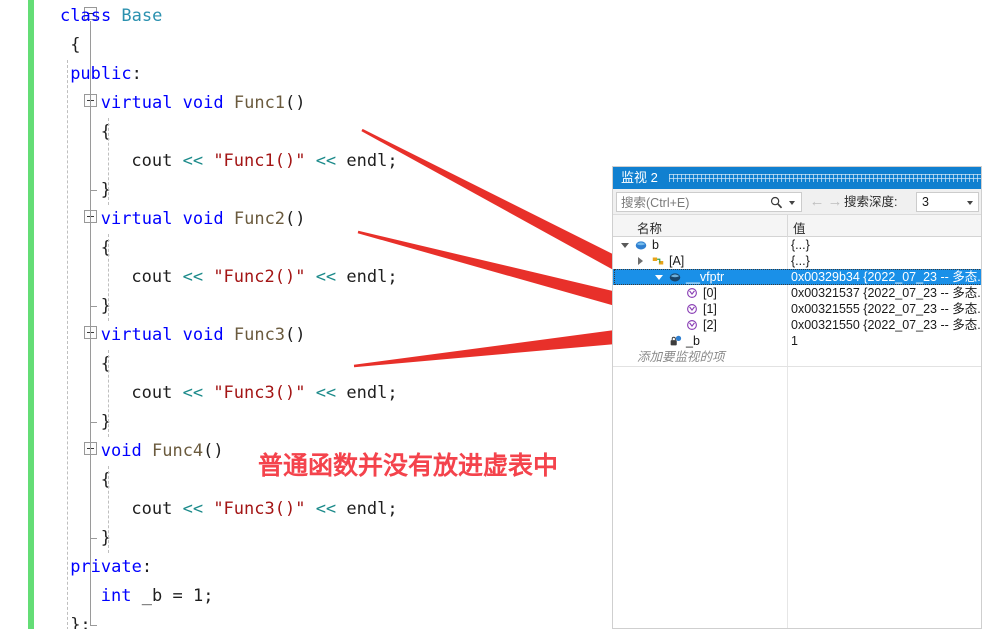  I want to click on code-line: virtual void Func1(), so click(203, 103).